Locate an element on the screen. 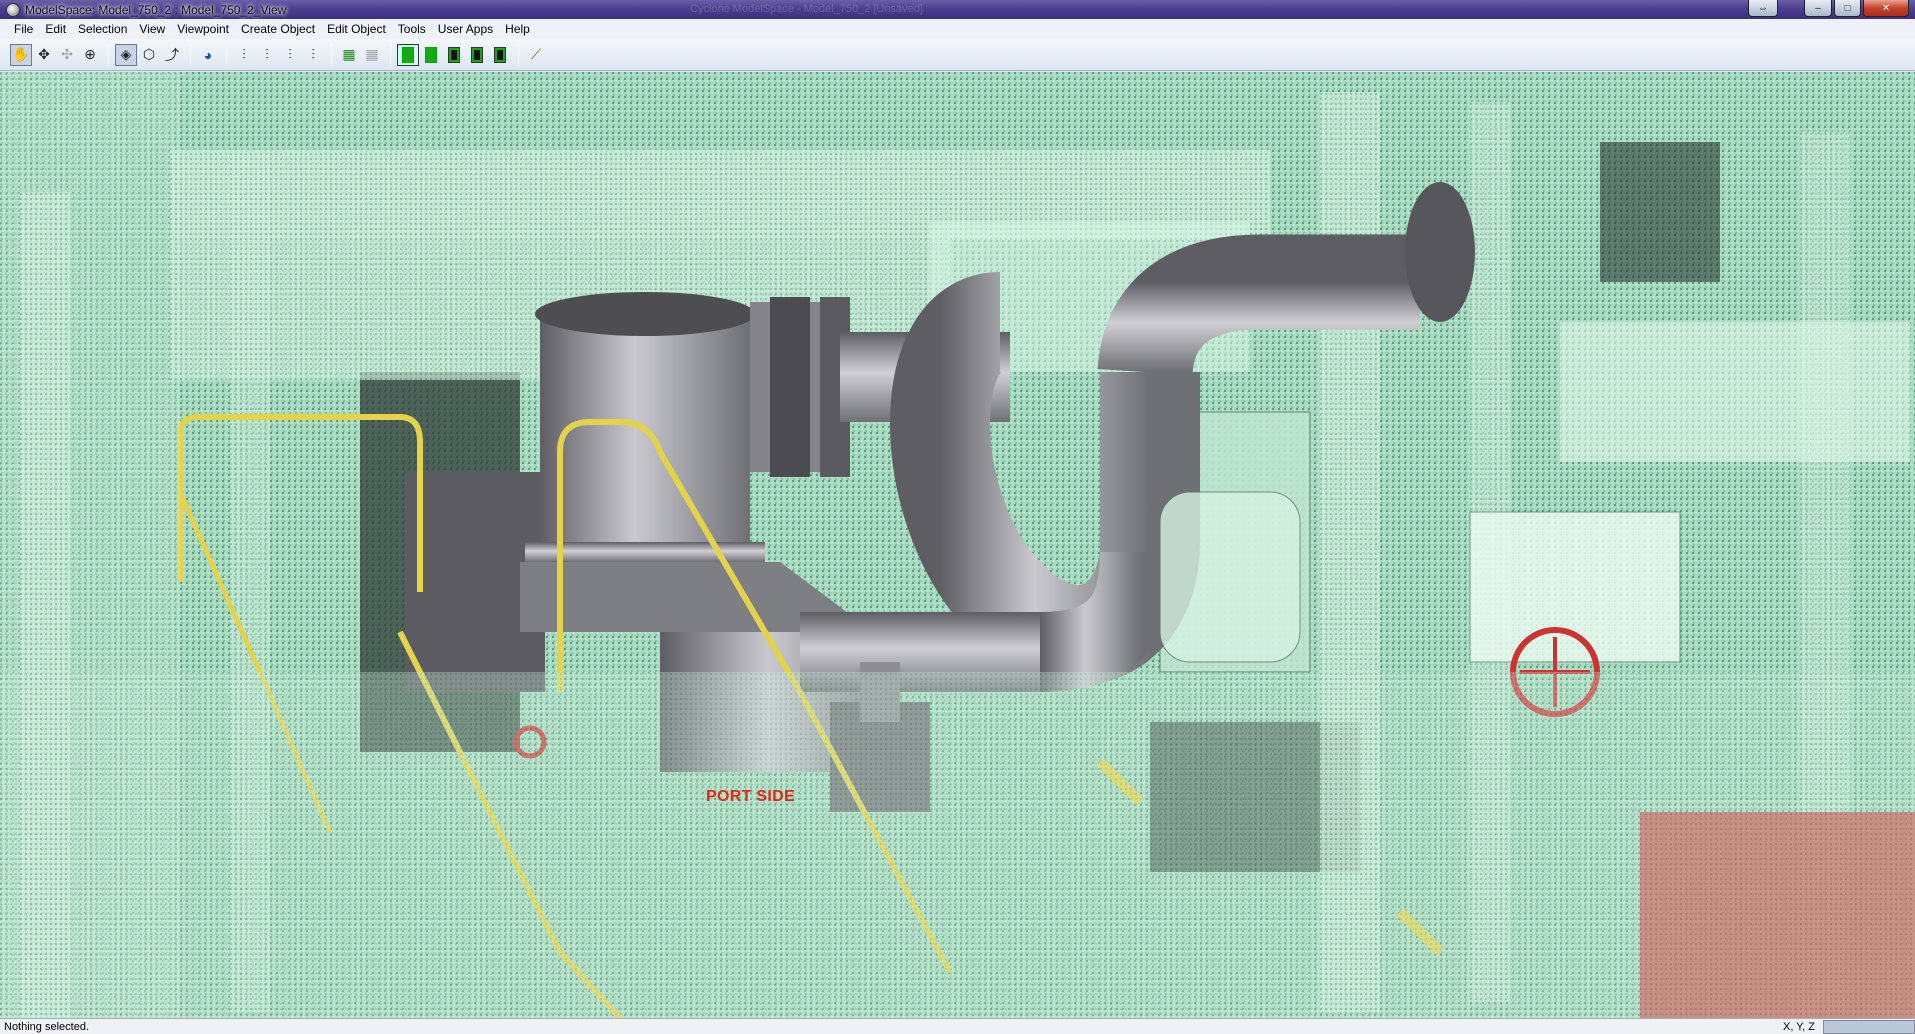 This screenshot has width=1915, height=1034. status-text: Nothing selected. is located at coordinates (46, 1026).